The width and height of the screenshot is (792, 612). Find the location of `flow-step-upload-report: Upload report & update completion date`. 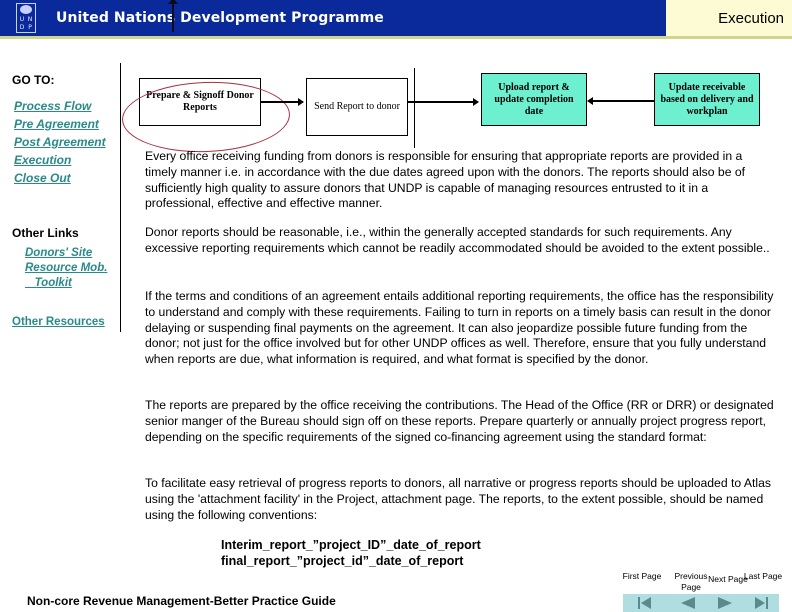

flow-step-upload-report: Upload report & update completion date is located at coordinates (534, 99).